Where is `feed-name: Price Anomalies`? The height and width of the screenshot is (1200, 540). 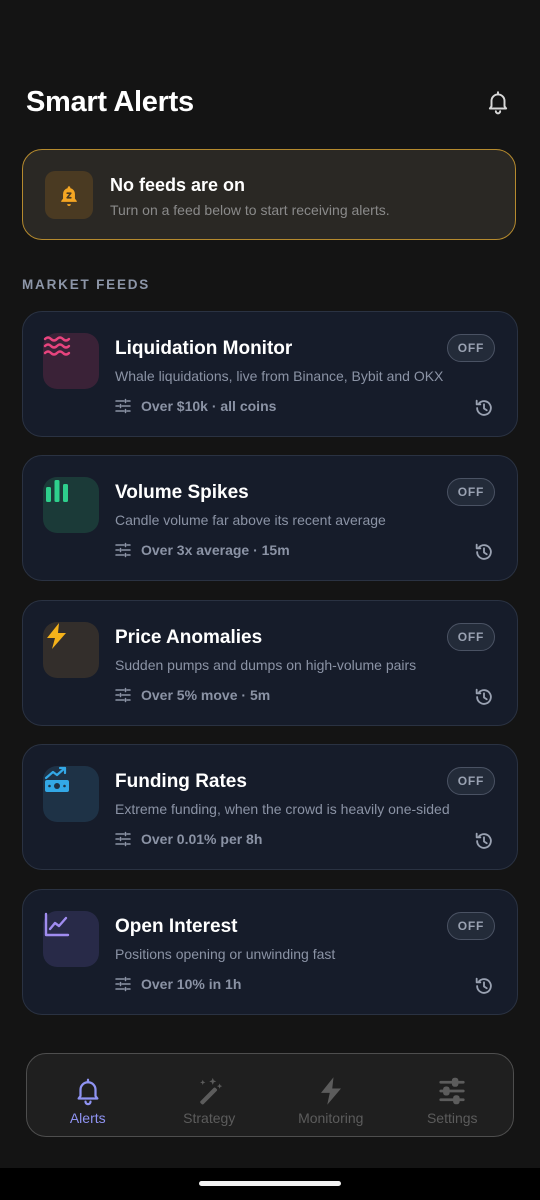
feed-name: Price Anomalies is located at coordinates (189, 637).